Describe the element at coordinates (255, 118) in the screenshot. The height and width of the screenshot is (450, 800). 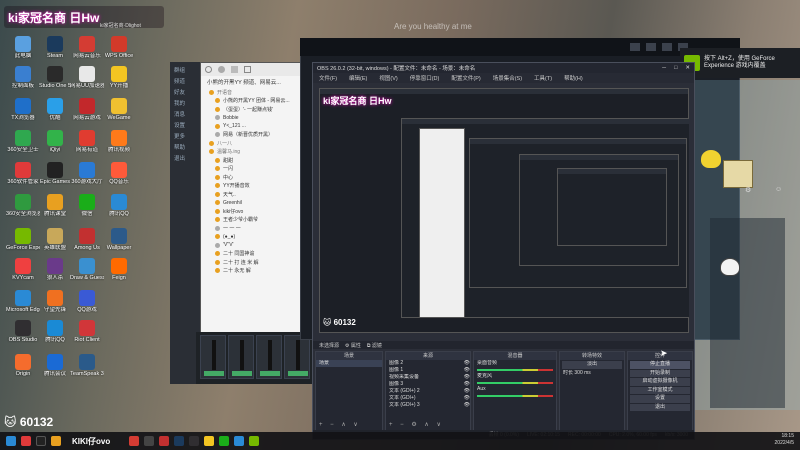
I see `list-item: Bobbie` at that location.